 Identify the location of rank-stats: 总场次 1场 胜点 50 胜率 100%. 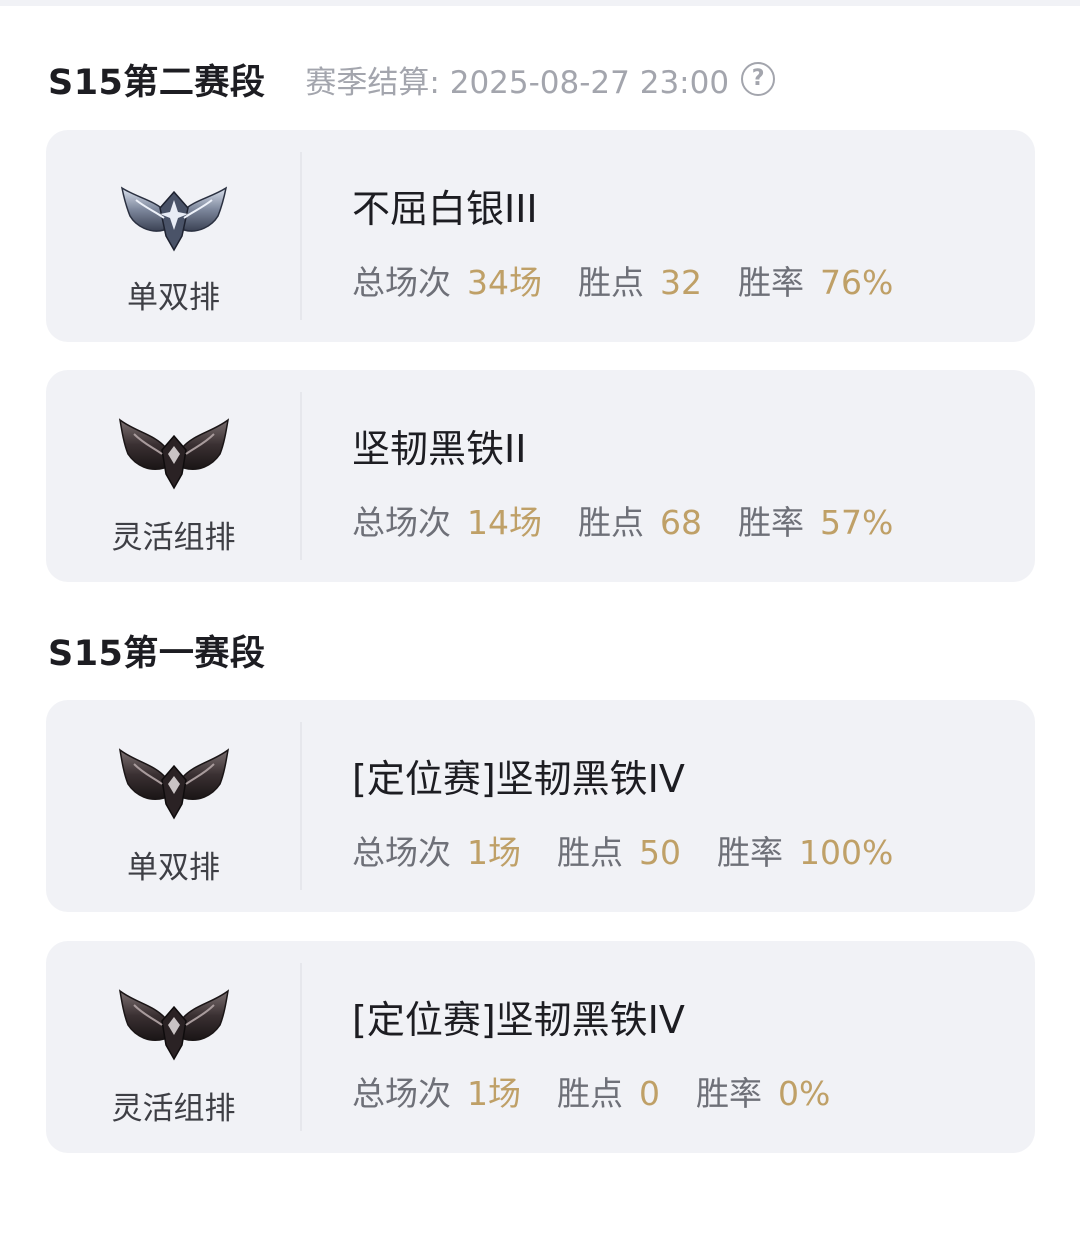
(622, 850).